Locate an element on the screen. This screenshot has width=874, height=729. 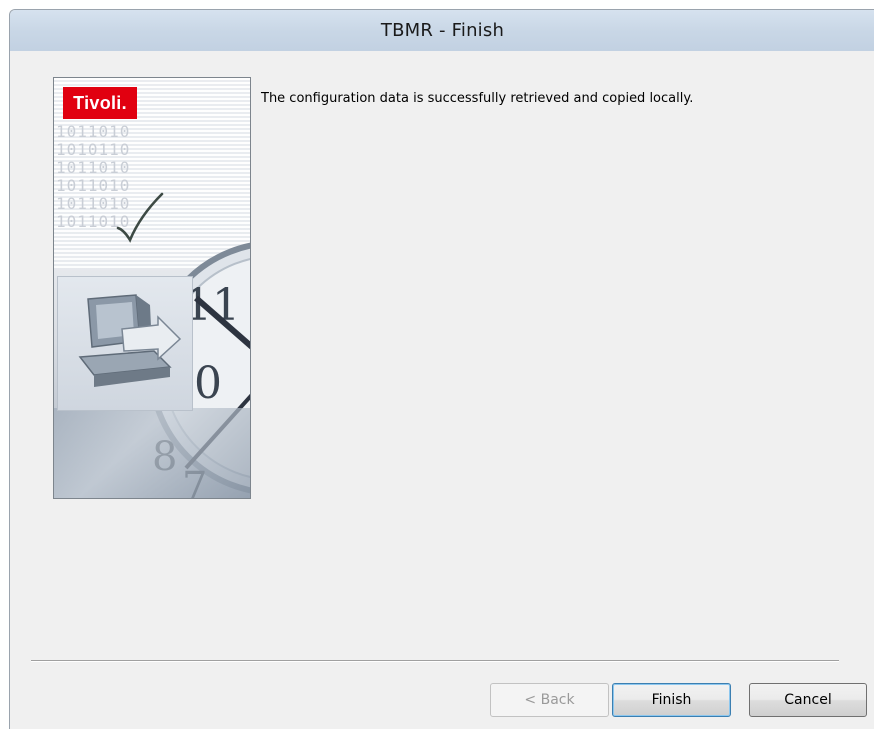
tivoli-logo: Tivoli. is located at coordinates (100, 103).